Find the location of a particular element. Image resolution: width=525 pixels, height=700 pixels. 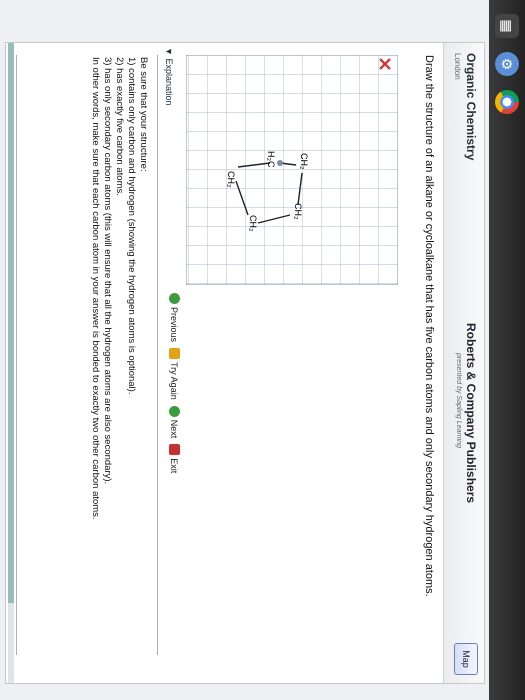

map-label: Map is located at coordinates (466, 659).